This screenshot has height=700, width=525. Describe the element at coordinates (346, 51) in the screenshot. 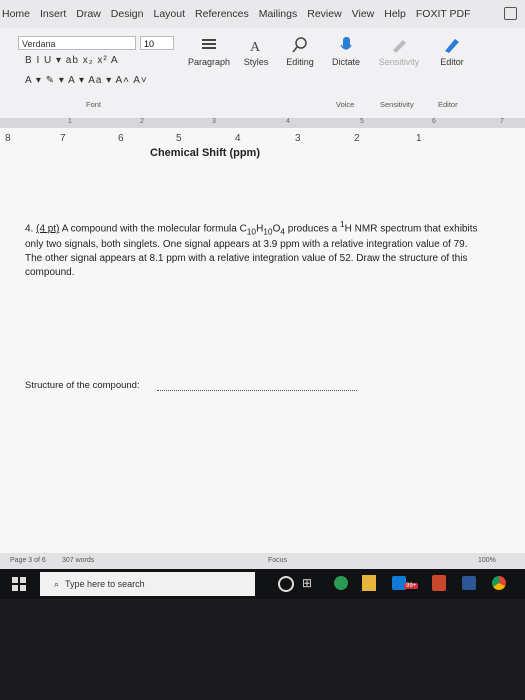

I see `dictate-button: Dictate` at that location.